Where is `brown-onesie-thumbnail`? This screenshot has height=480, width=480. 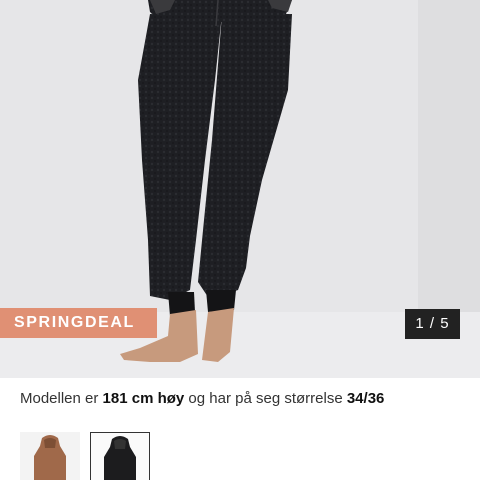
brown-onesie-thumbnail is located at coordinates (50, 457).